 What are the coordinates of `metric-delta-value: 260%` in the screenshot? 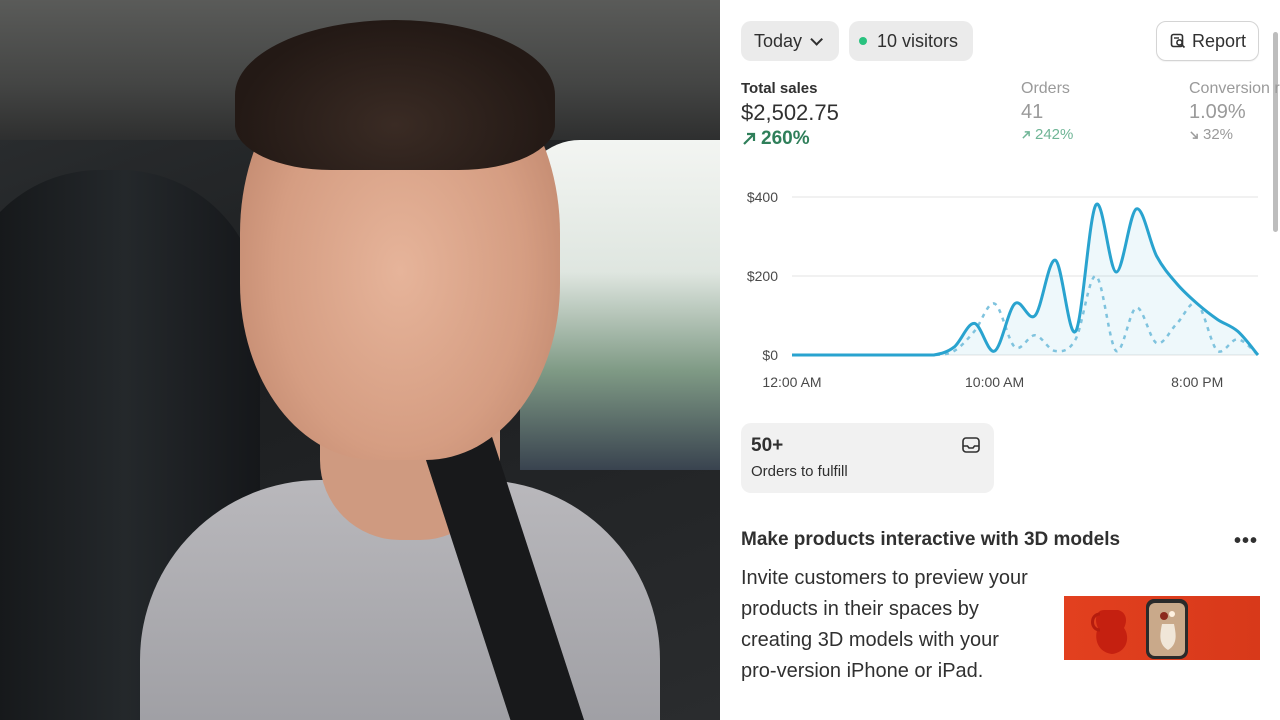 It's located at (785, 138).